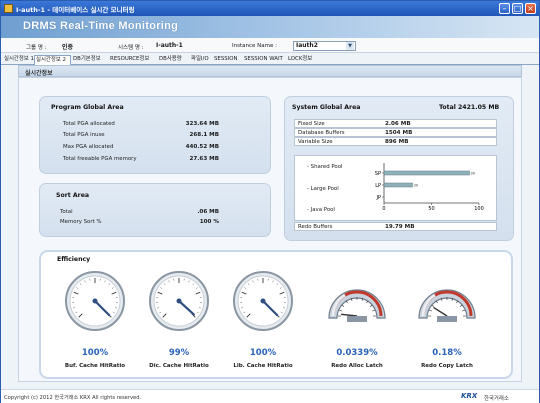  I want to click on redo-copy-latch-gauge, so click(447, 300).